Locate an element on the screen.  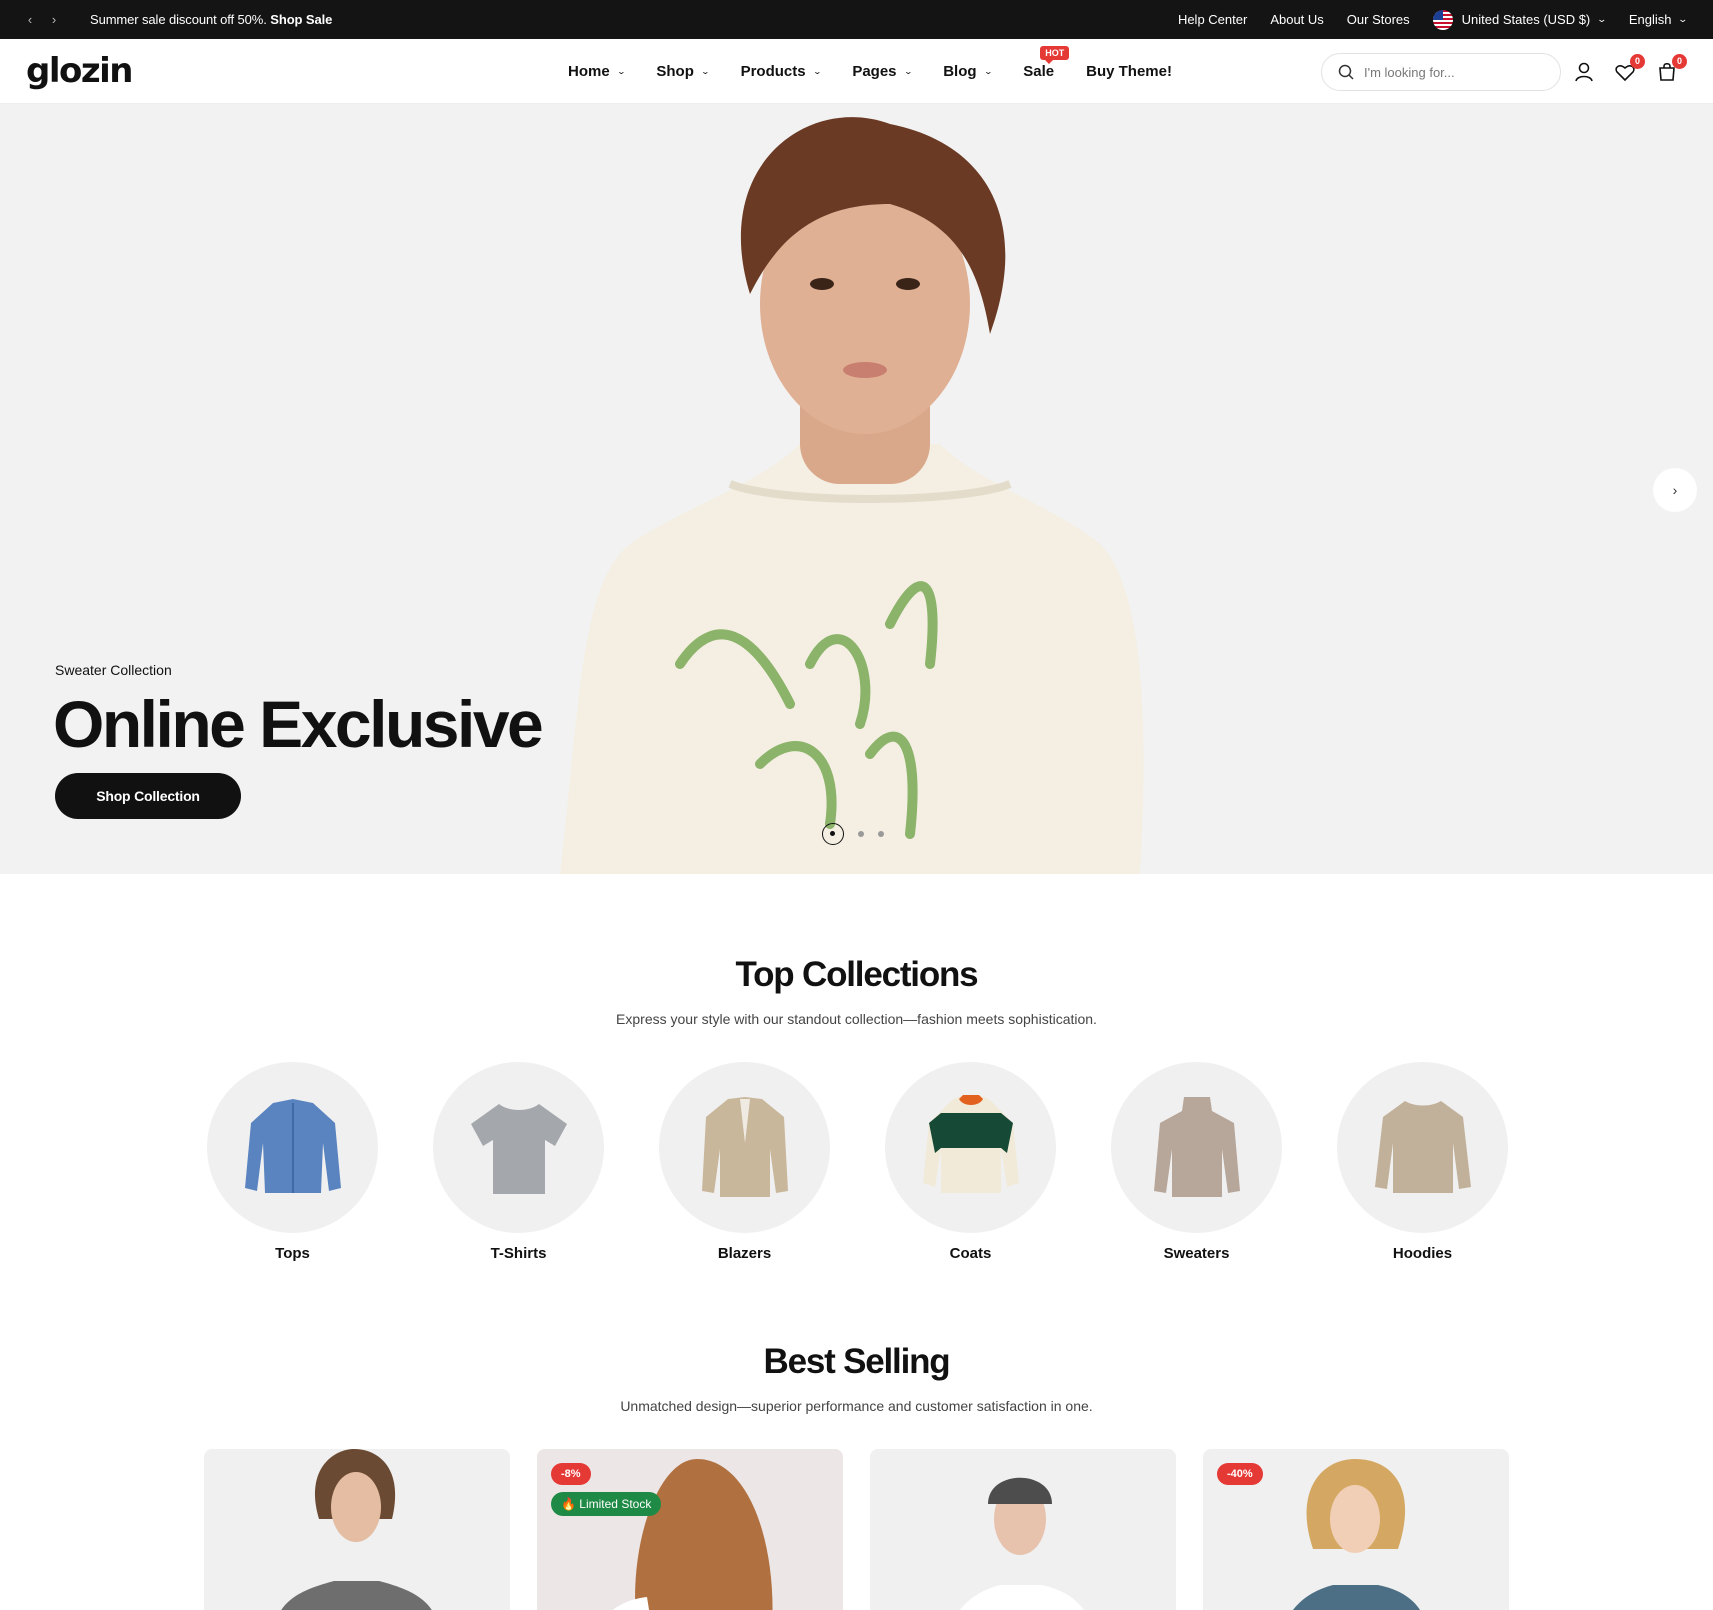
nav-label: Home is located at coordinates (589, 71).